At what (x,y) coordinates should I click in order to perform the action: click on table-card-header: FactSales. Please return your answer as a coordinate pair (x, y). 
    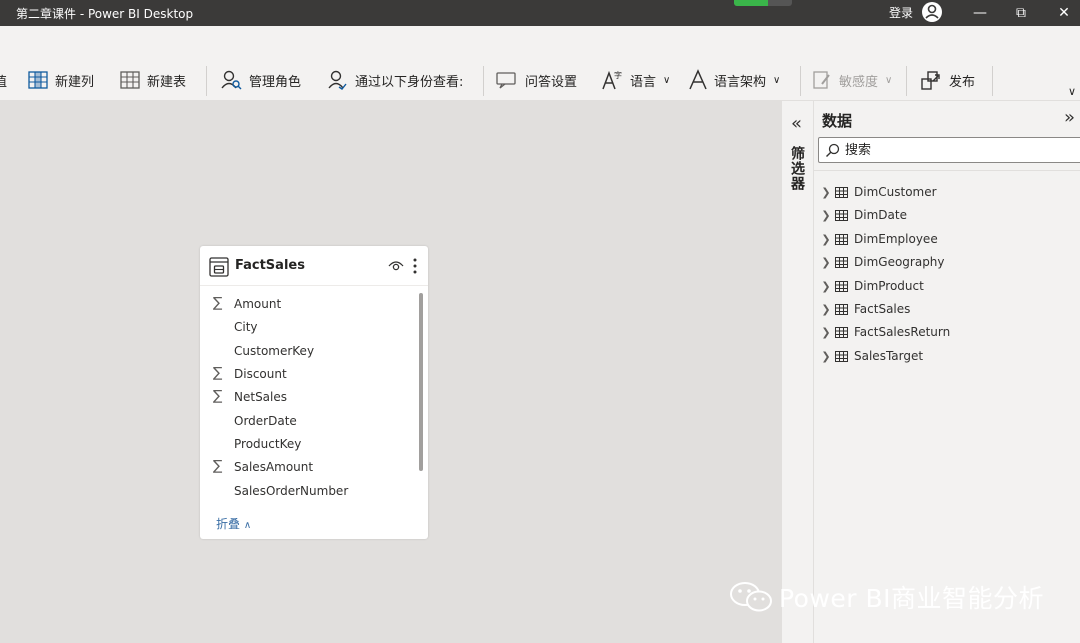
    Looking at the image, I should click on (314, 266).